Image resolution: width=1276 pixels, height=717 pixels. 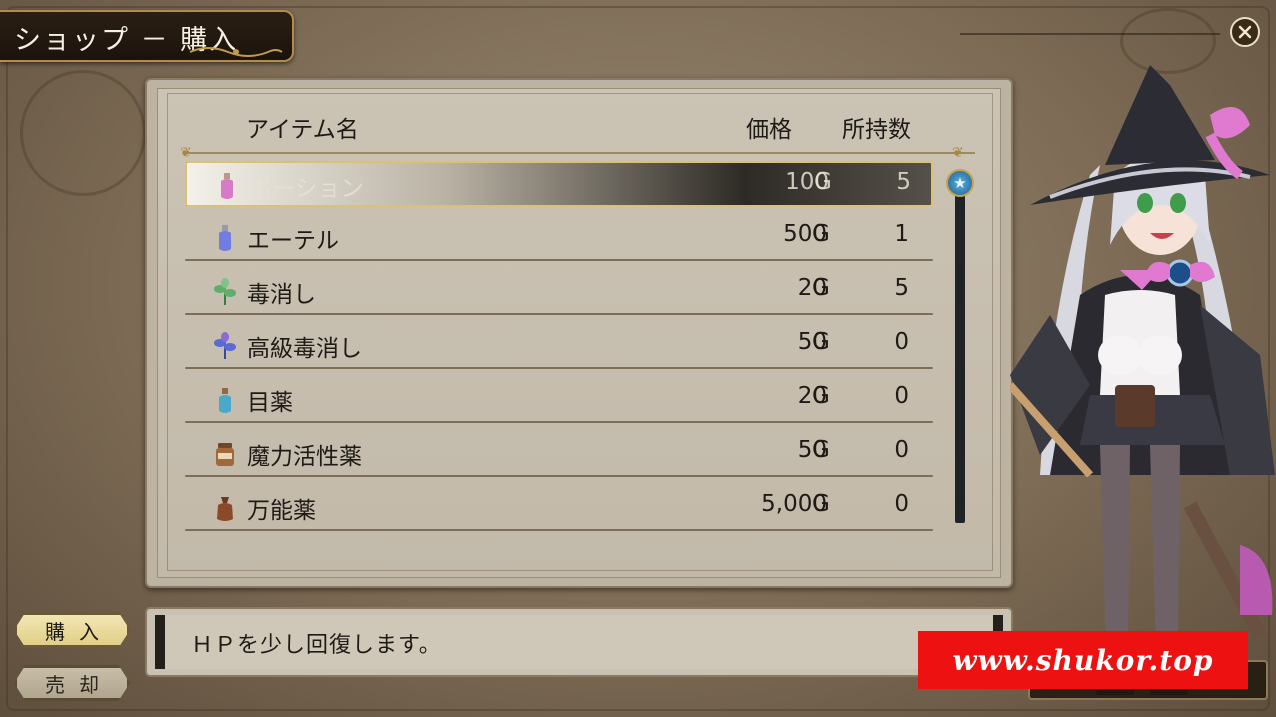 What do you see at coordinates (805, 234) in the screenshot?
I see `item-price: 500` at bounding box center [805, 234].